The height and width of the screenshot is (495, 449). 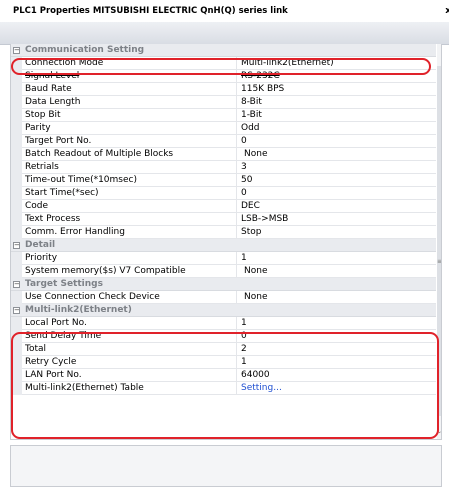 What do you see at coordinates (224, 33) in the screenshot?
I see `toolbar-strip` at bounding box center [224, 33].